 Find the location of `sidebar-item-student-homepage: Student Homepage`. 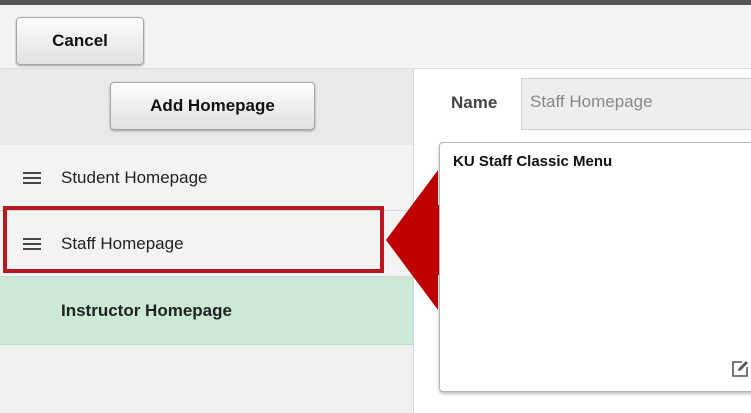

sidebar-item-student-homepage: Student Homepage is located at coordinates (206, 178).